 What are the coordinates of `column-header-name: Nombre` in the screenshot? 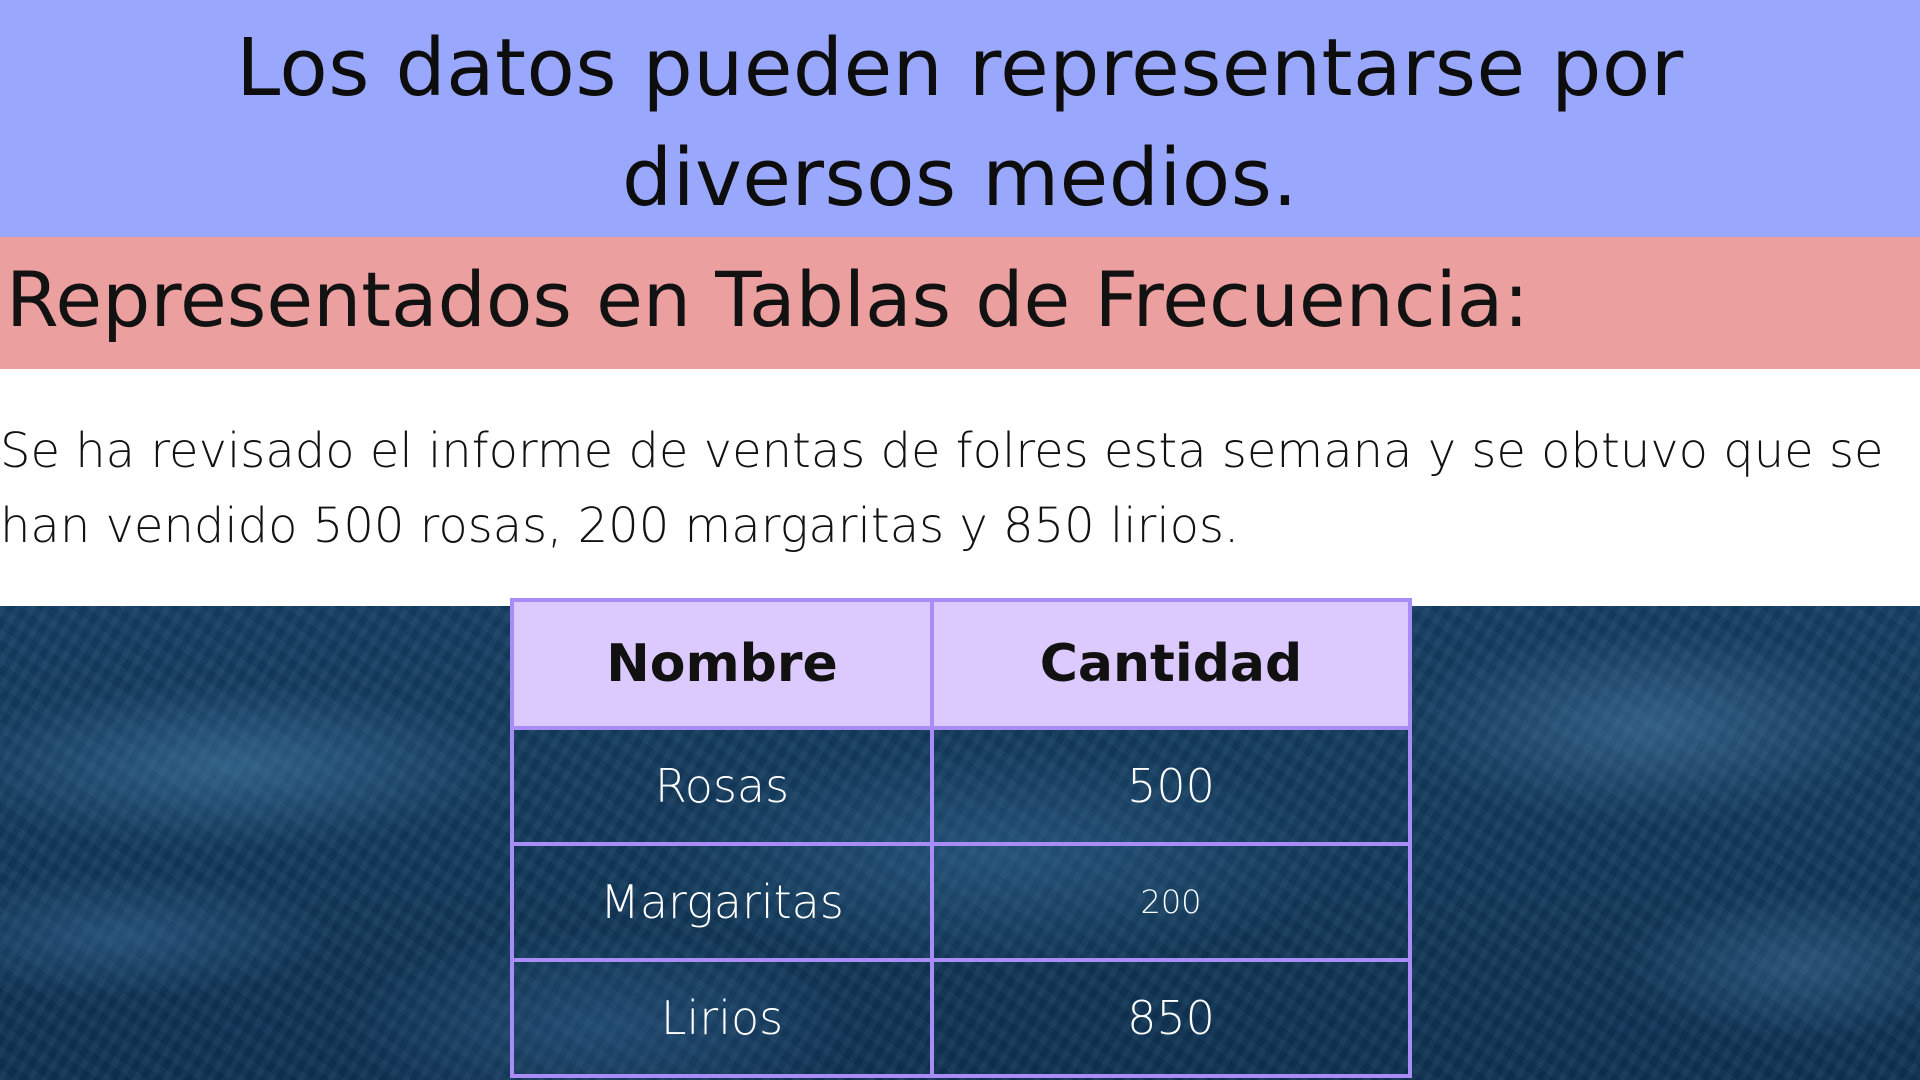 It's located at (722, 664).